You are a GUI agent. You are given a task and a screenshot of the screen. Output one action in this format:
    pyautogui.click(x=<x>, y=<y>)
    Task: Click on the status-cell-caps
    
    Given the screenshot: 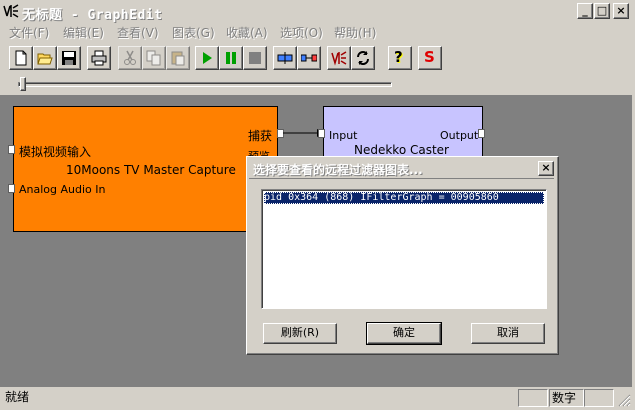 What is the action you would take?
    pyautogui.click(x=533, y=398)
    